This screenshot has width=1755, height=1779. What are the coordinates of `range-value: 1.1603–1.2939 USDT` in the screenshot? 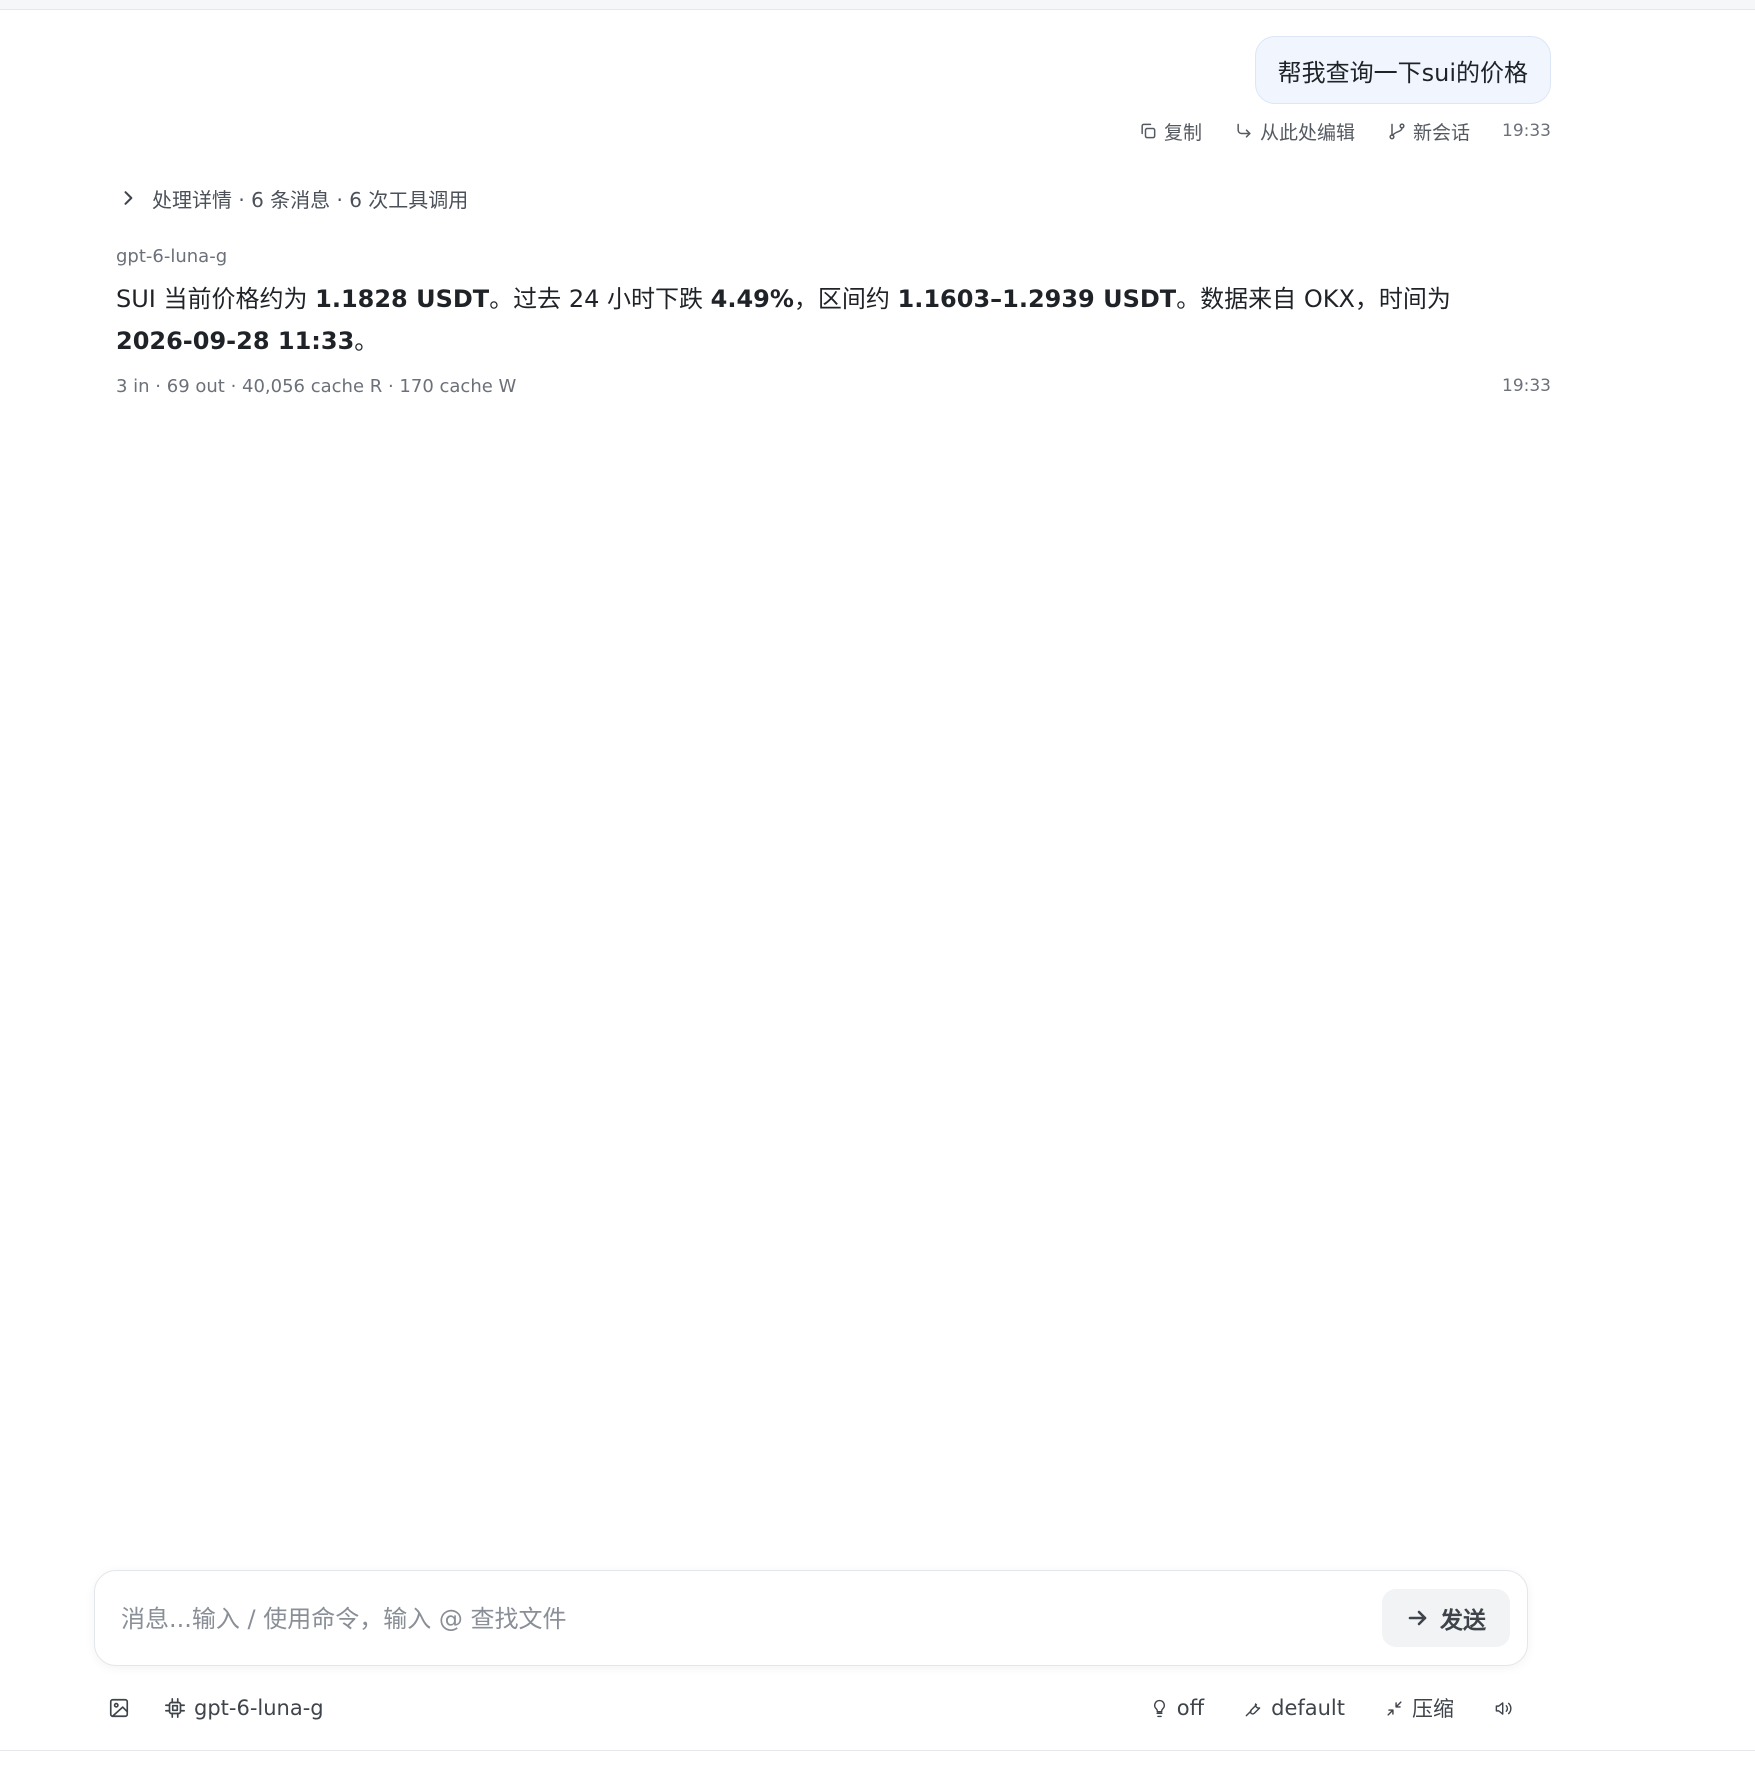 It's located at (1037, 299).